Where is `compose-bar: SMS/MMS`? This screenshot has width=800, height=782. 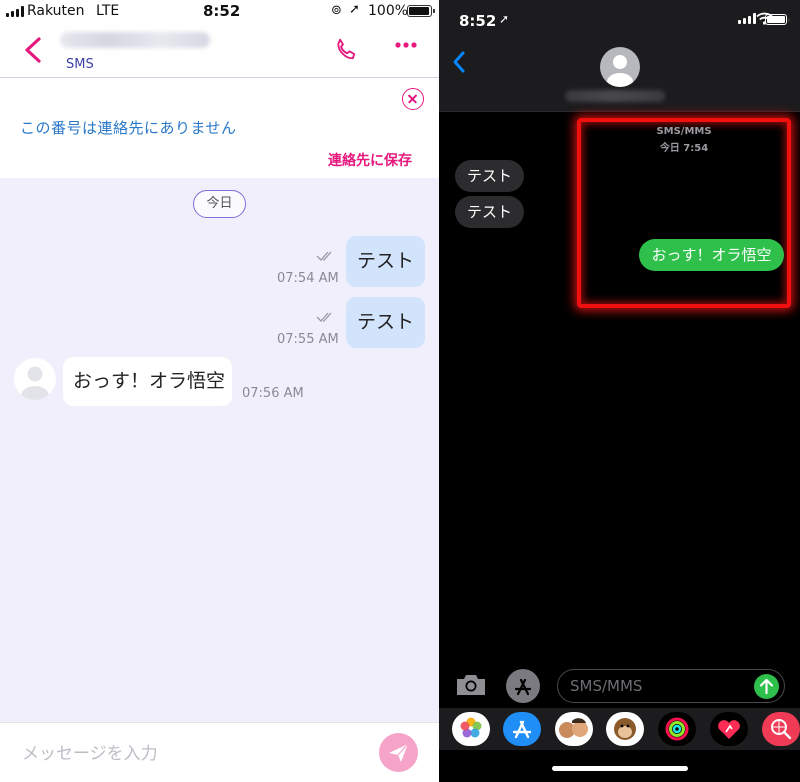
compose-bar: SMS/MMS is located at coordinates (619, 685).